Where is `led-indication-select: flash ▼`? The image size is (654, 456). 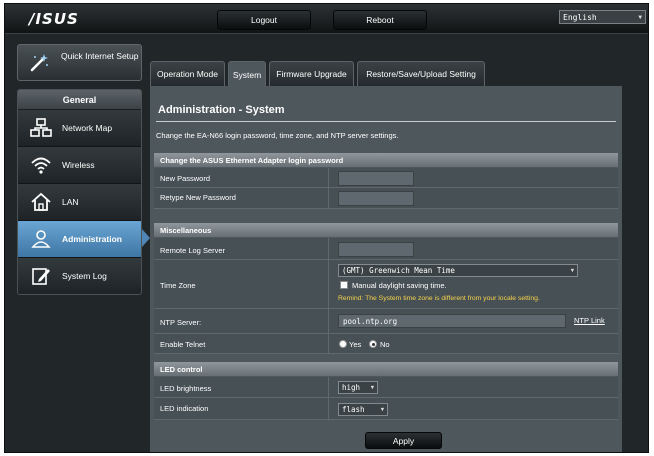
led-indication-select: flash ▼ is located at coordinates (363, 409).